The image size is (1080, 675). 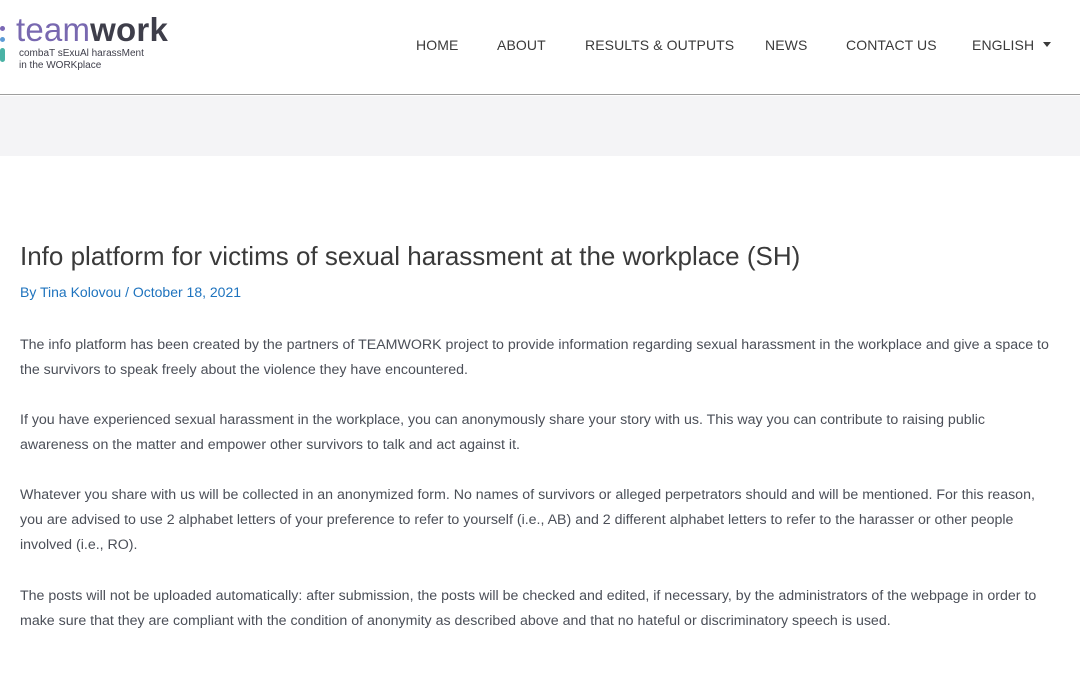 What do you see at coordinates (53, 29) in the screenshot?
I see `logo-word-light: team` at bounding box center [53, 29].